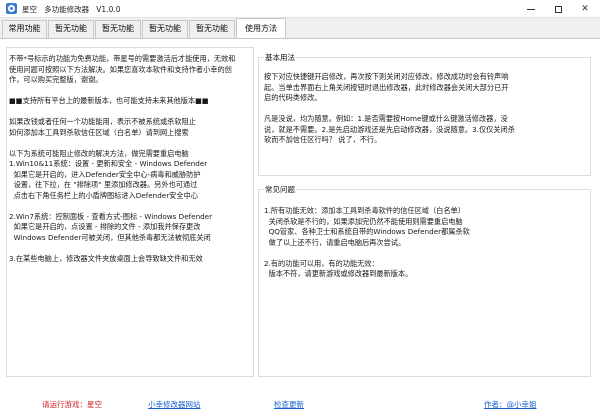  Describe the element at coordinates (386, 118) in the screenshot. I see `basic-usage-line: 凡是没说，均为随意。例如：1.是否需要按Home键或什么键激活修改器，没` at that location.